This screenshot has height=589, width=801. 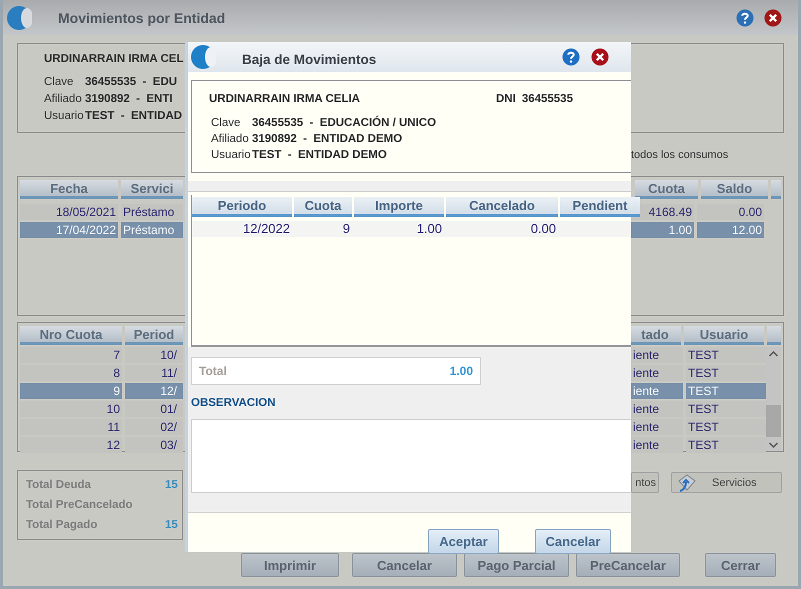 What do you see at coordinates (461, 371) in the screenshot?
I see `total-value: 1.00` at bounding box center [461, 371].